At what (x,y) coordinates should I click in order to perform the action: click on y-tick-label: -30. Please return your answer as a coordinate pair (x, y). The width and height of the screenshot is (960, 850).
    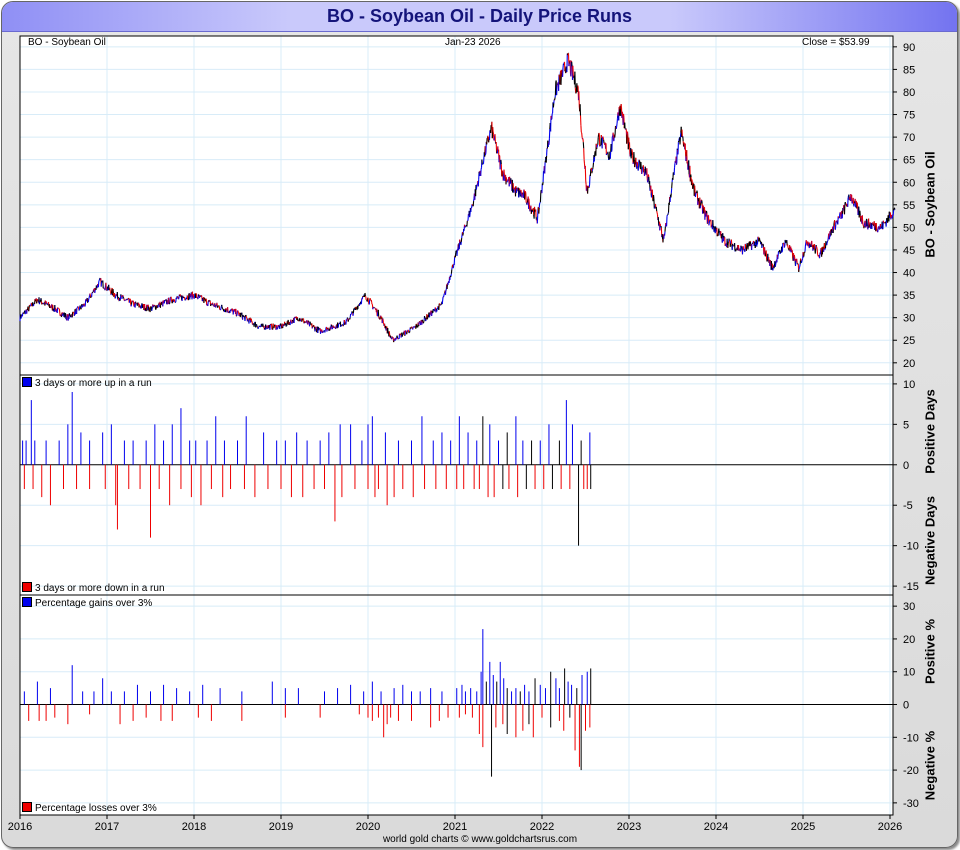
    Looking at the image, I should click on (911, 804).